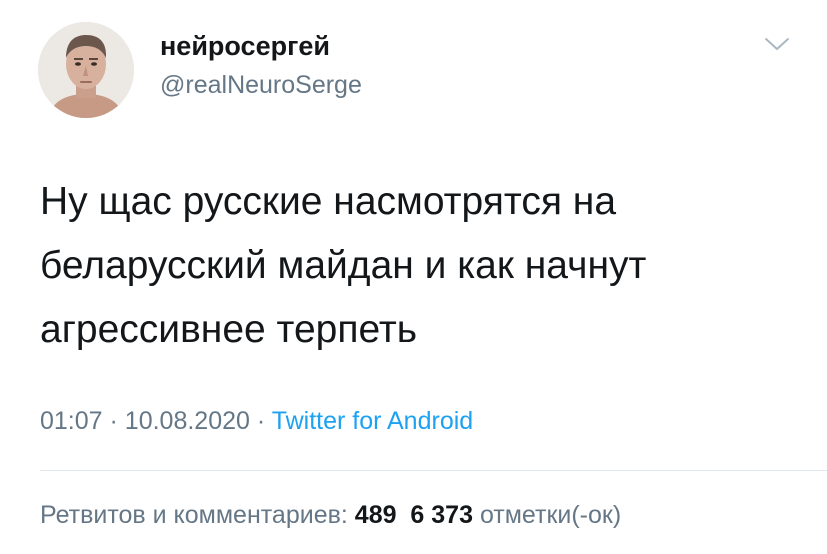 Image resolution: width=827 pixels, height=554 pixels. Describe the element at coordinates (777, 44) in the screenshot. I see `chevron-down-icon` at that location.